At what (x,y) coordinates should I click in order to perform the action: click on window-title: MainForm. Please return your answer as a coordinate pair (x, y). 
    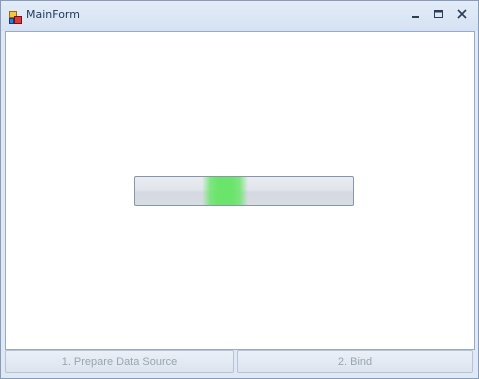
    Looking at the image, I should click on (53, 14).